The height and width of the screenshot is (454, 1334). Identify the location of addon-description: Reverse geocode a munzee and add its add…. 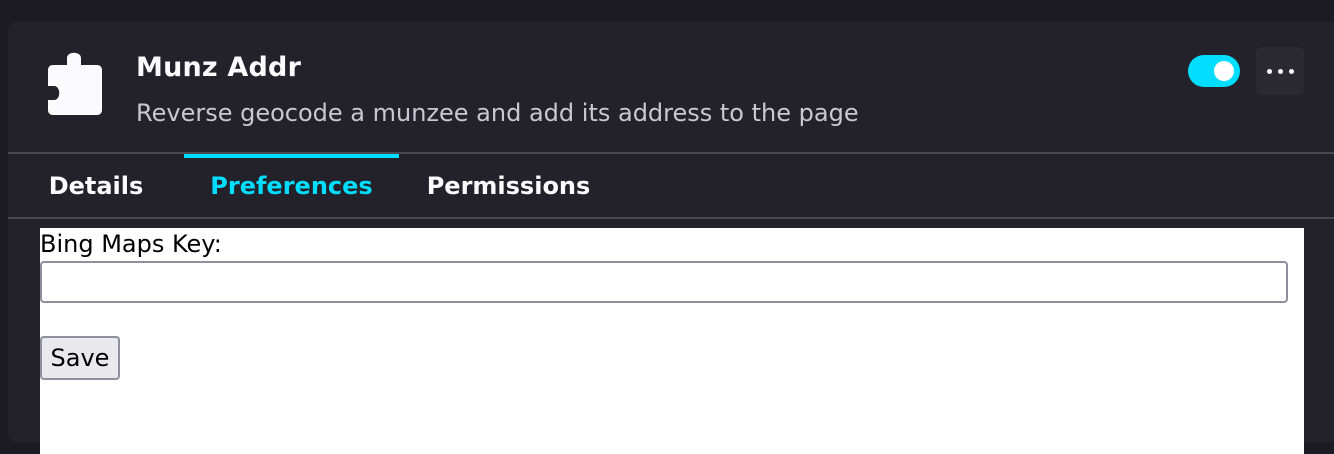
(497, 113).